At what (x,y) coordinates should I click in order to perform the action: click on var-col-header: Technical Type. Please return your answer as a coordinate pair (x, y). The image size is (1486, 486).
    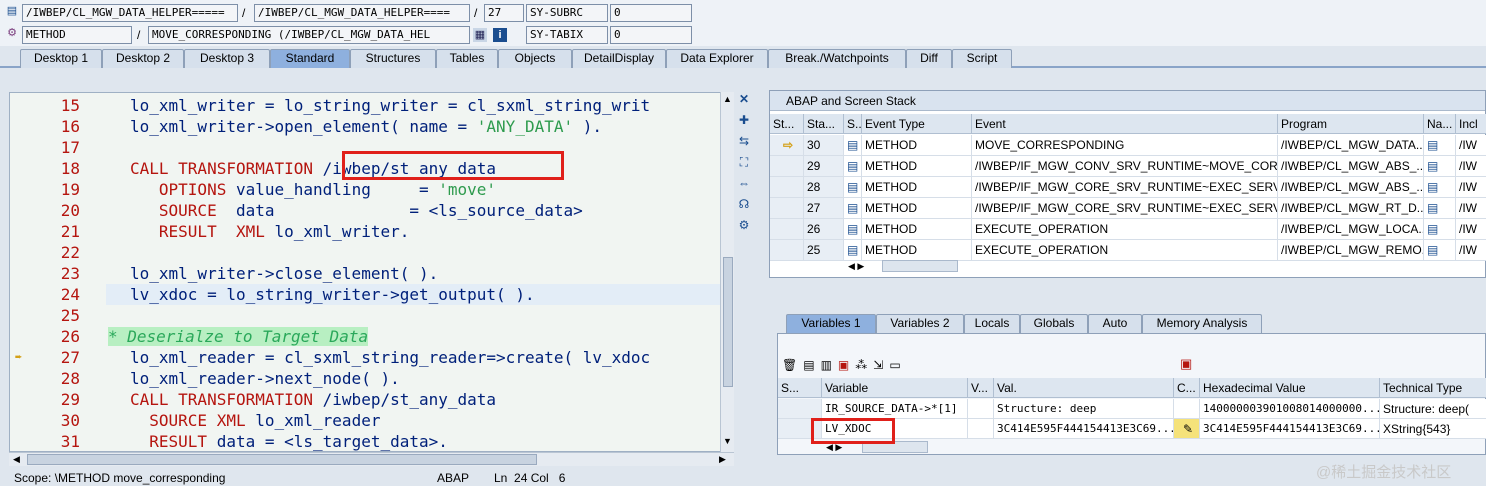
    Looking at the image, I should click on (1433, 388).